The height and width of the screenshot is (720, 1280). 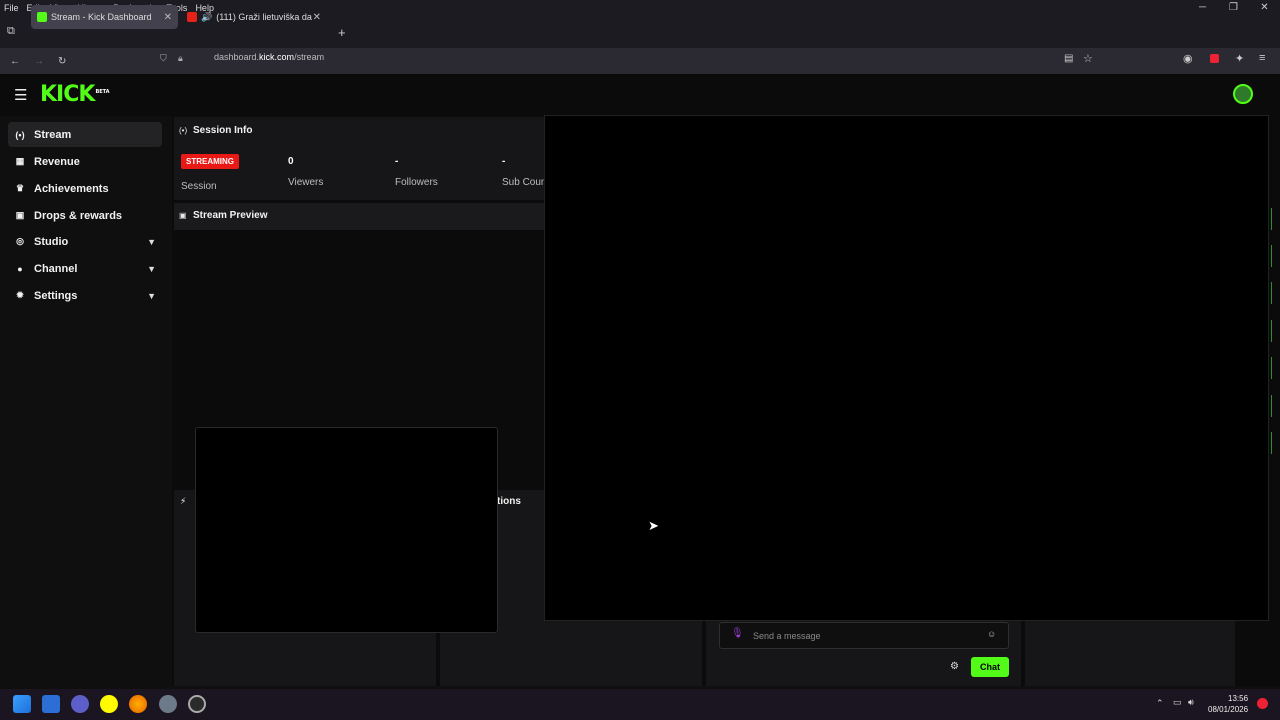 I want to click on app-menu-icon: ≡, so click(x=1262, y=58).